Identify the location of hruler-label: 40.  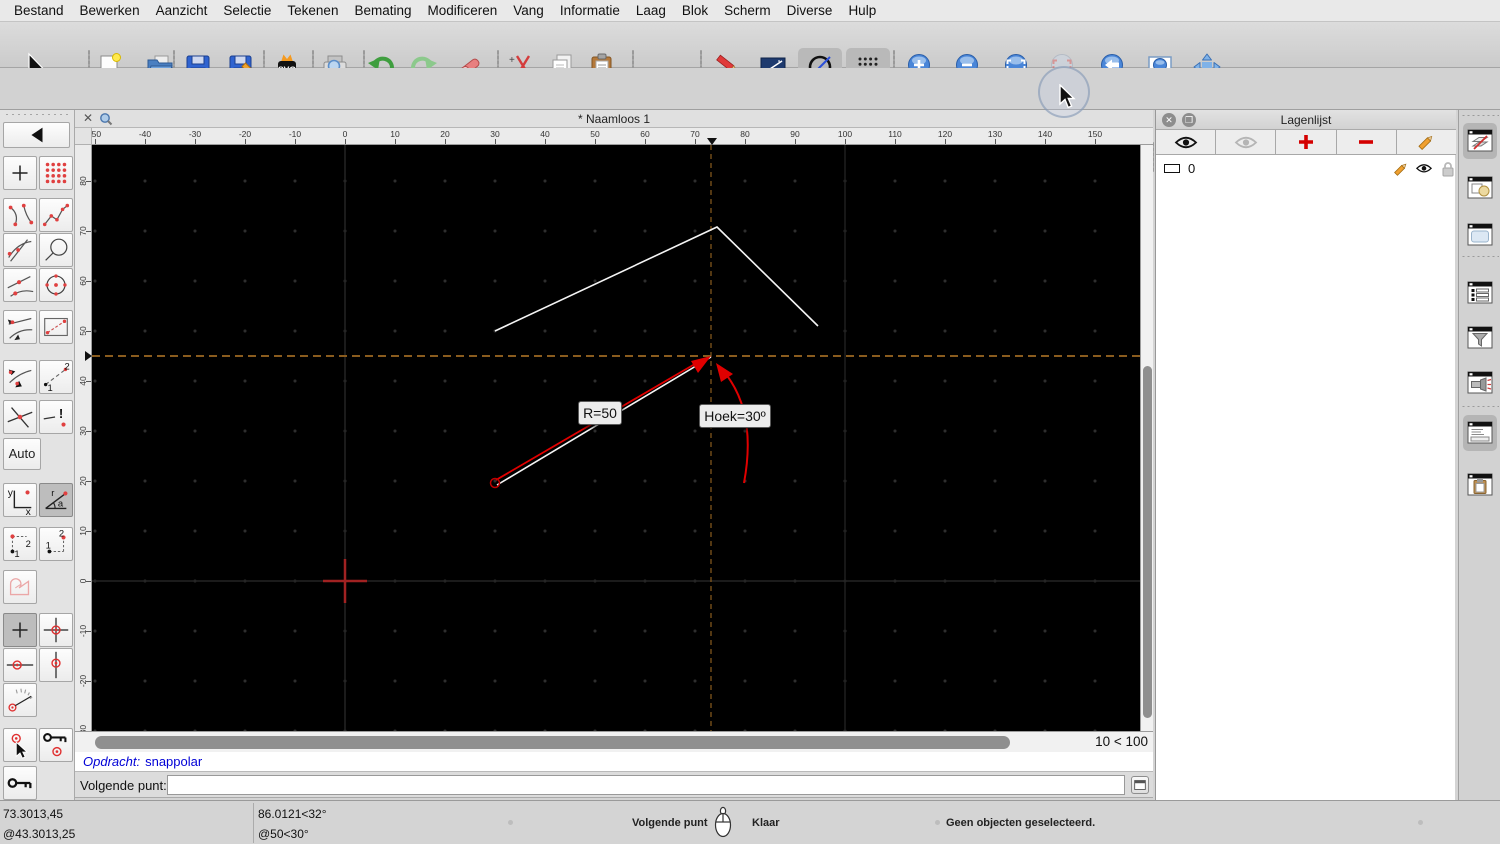
(545, 134).